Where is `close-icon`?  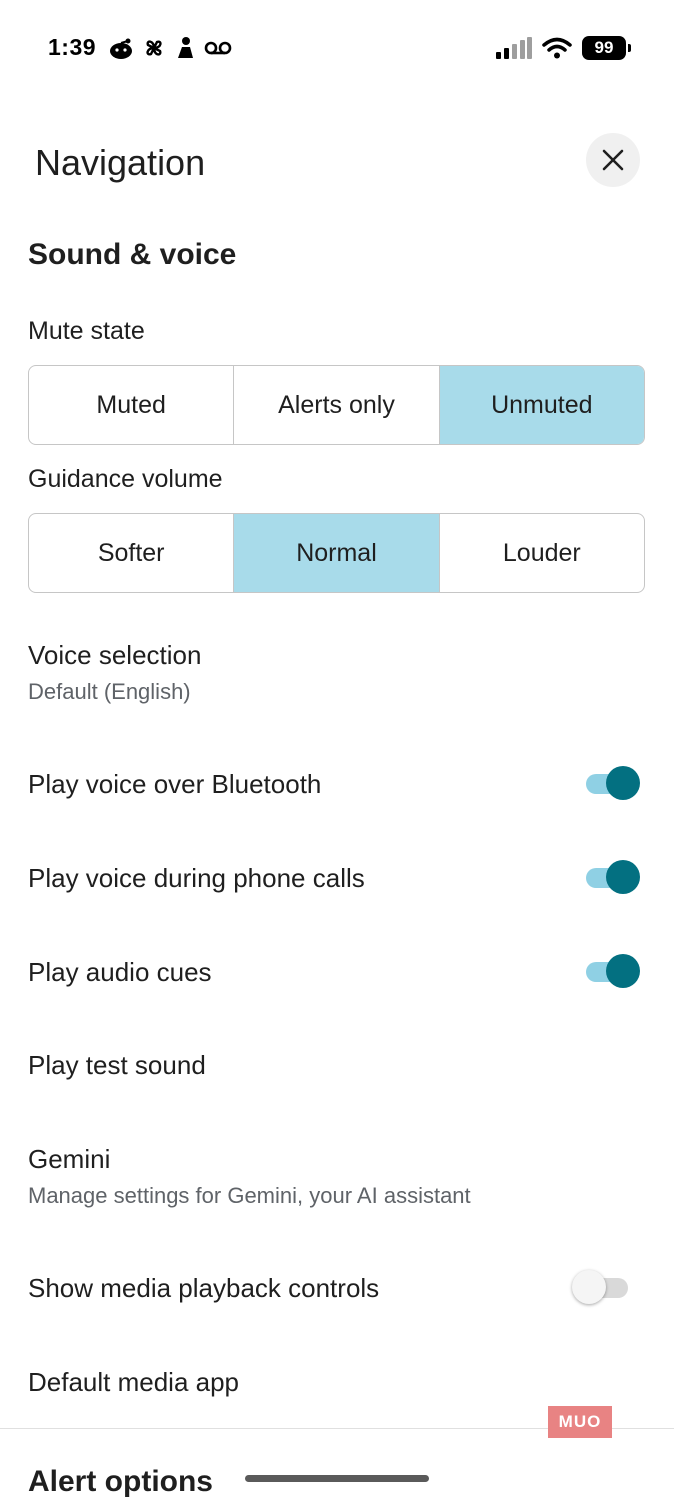
close-icon is located at coordinates (613, 160).